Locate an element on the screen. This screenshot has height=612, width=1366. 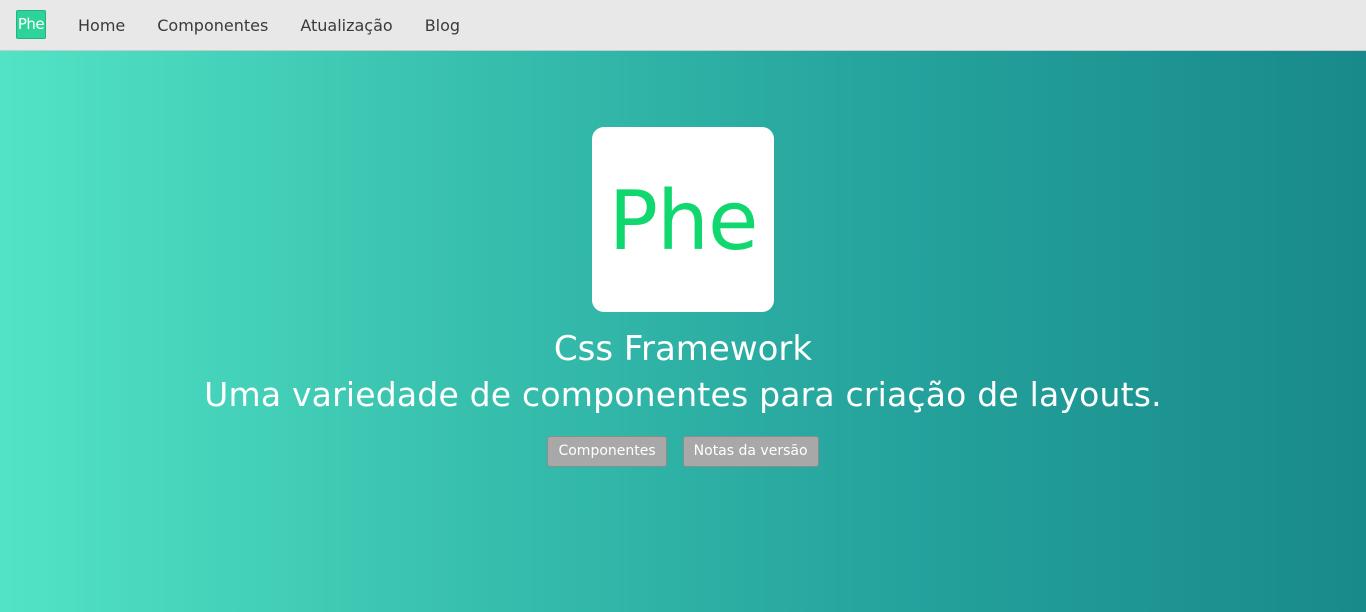
nav-link-home: Home is located at coordinates (101, 25).